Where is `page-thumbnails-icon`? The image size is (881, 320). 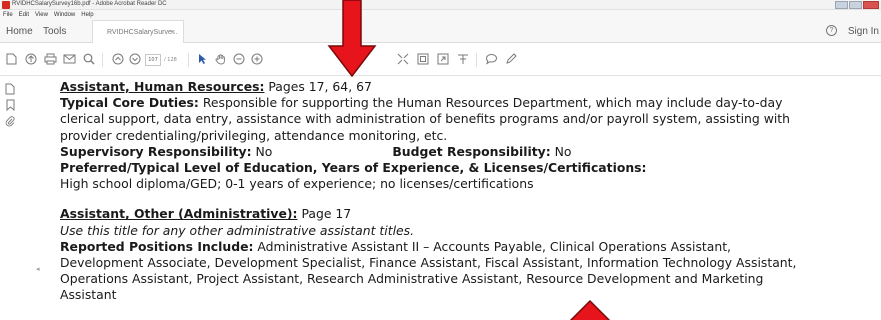 page-thumbnails-icon is located at coordinates (10, 89).